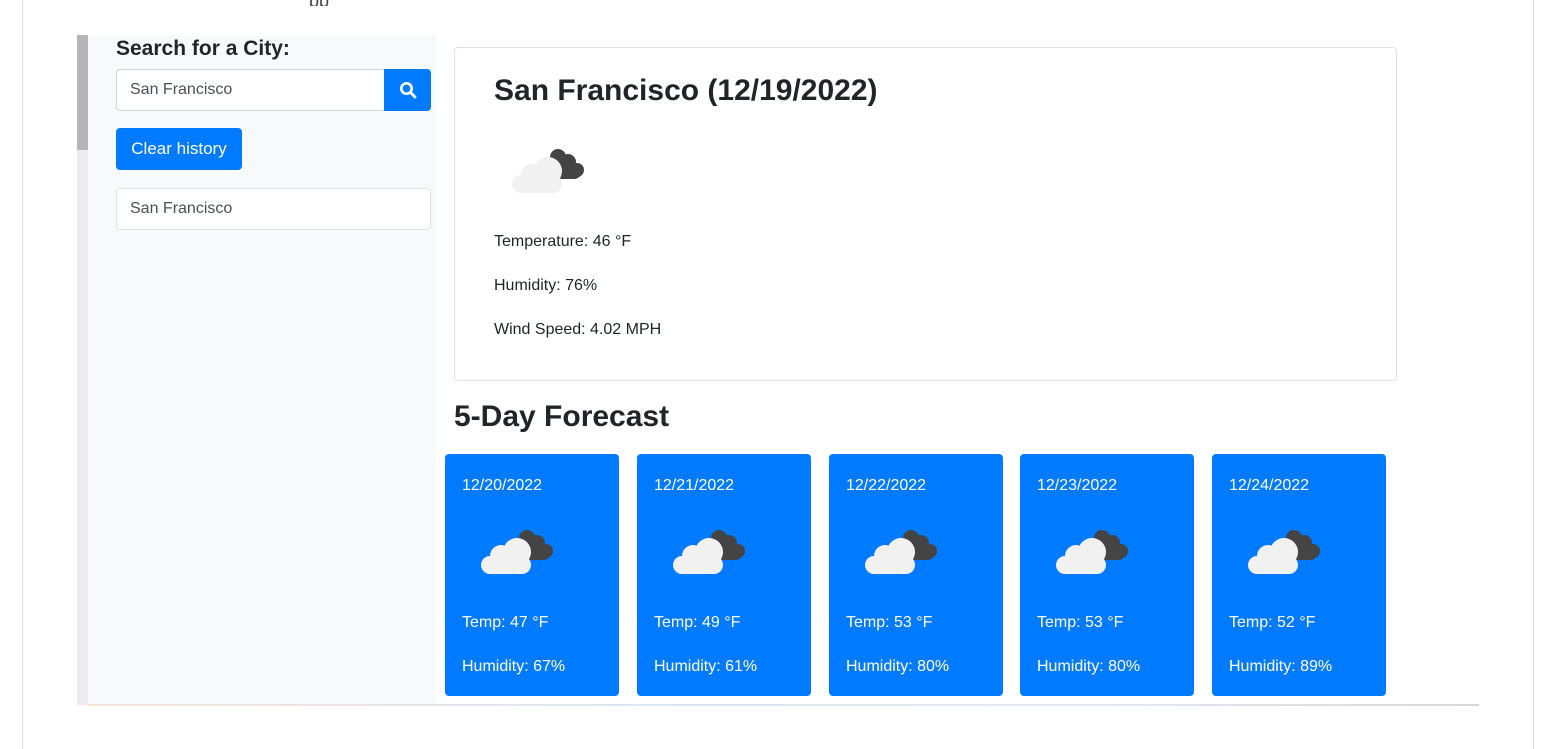  Describe the element at coordinates (203, 48) in the screenshot. I see `search-heading: Search for a City:` at that location.